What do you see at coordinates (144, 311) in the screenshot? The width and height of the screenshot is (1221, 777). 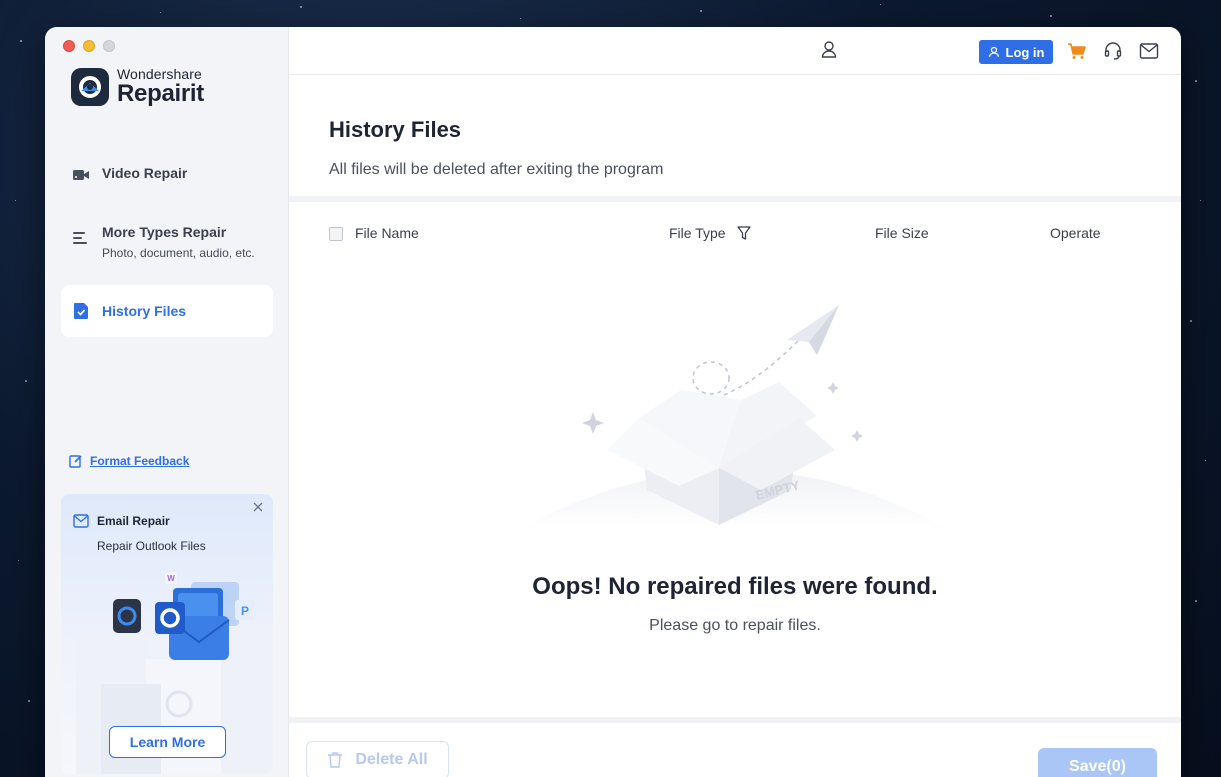 I see `sidebar-item-label: History Files` at bounding box center [144, 311].